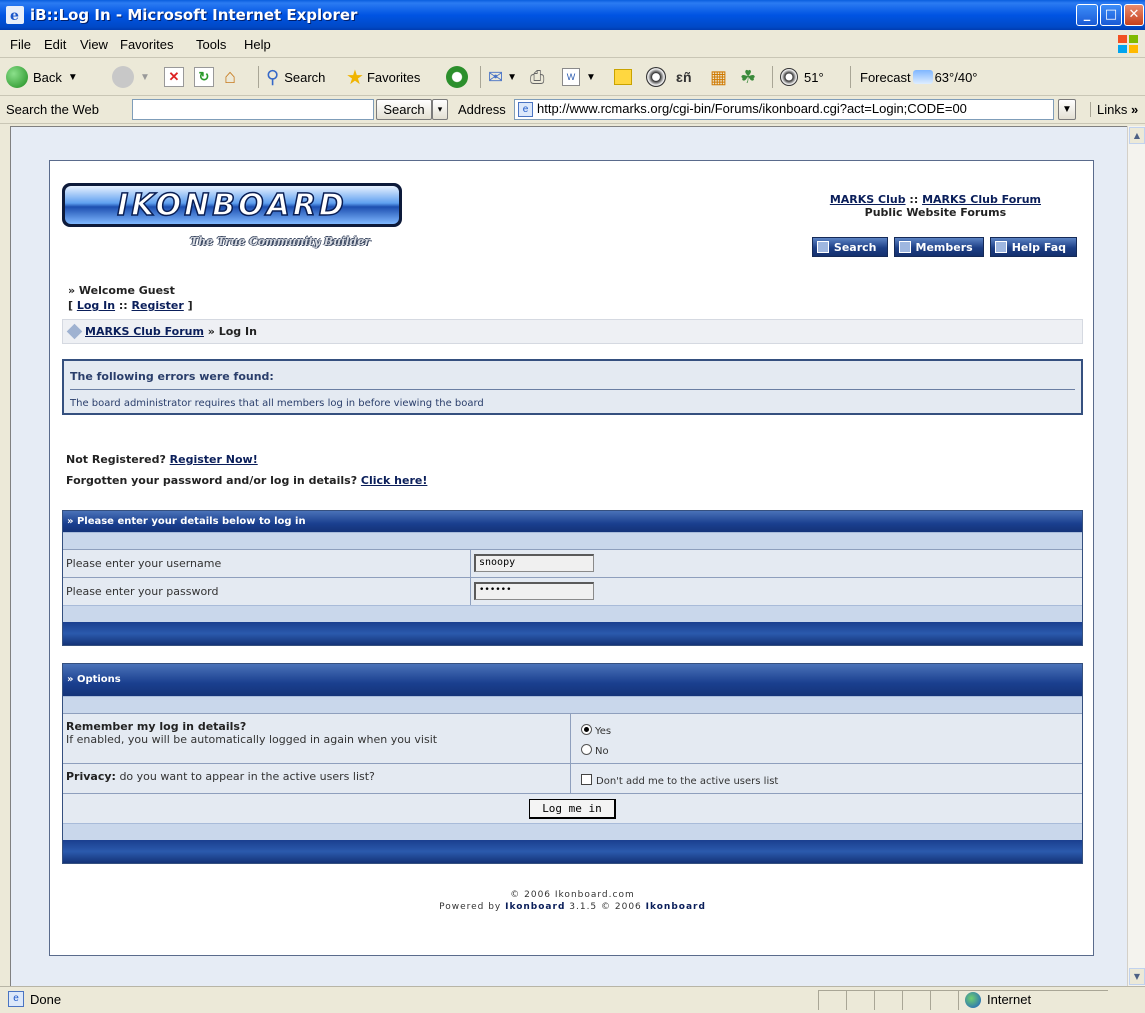 The height and width of the screenshot is (1013, 1145). I want to click on members-icon, so click(904, 247).